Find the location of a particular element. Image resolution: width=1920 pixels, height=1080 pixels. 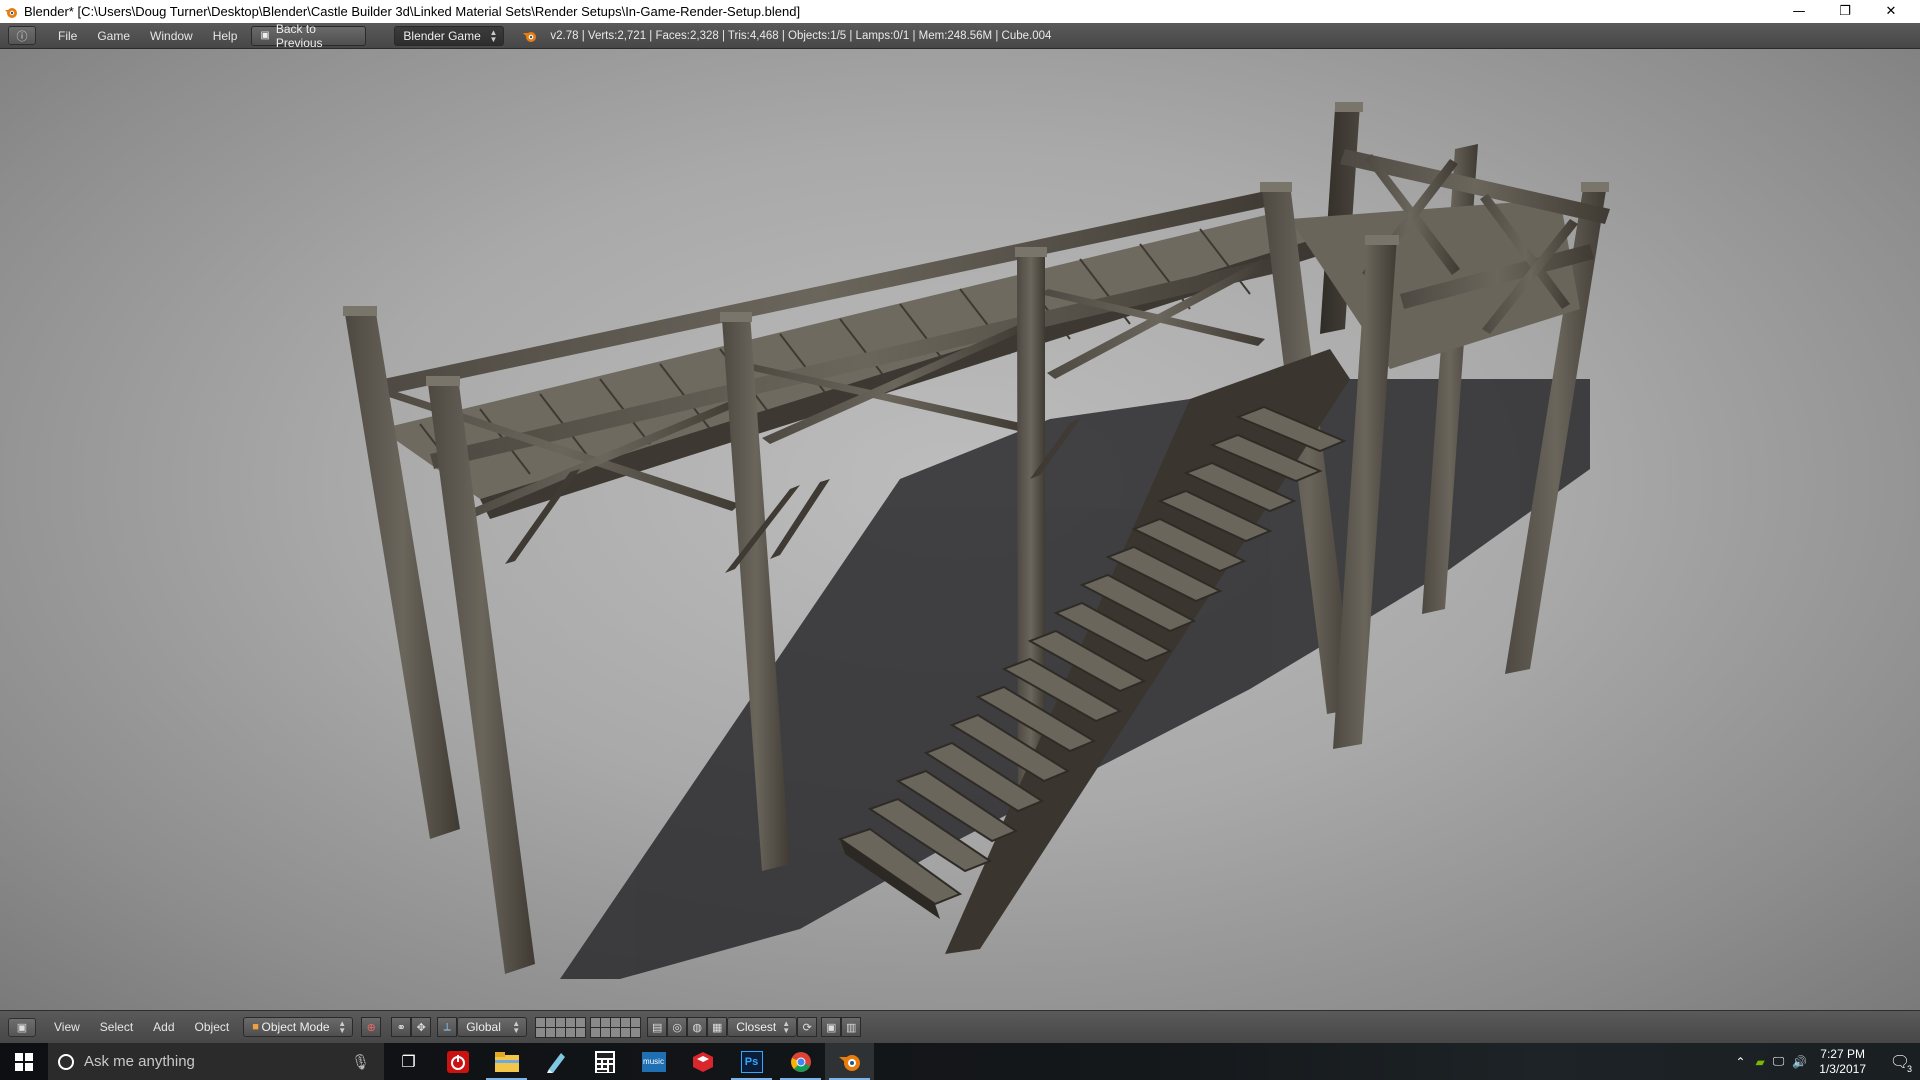

lock-camera-toggle: ▤ is located at coordinates (657, 1027).